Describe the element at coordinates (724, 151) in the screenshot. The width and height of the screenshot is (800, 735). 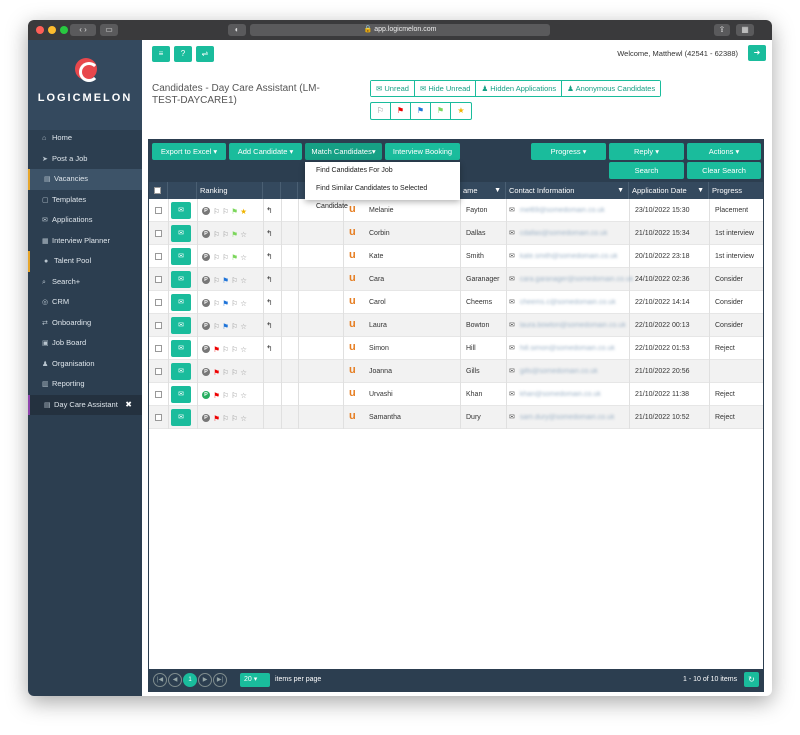
I see `actions-button: Actions ▾` at that location.